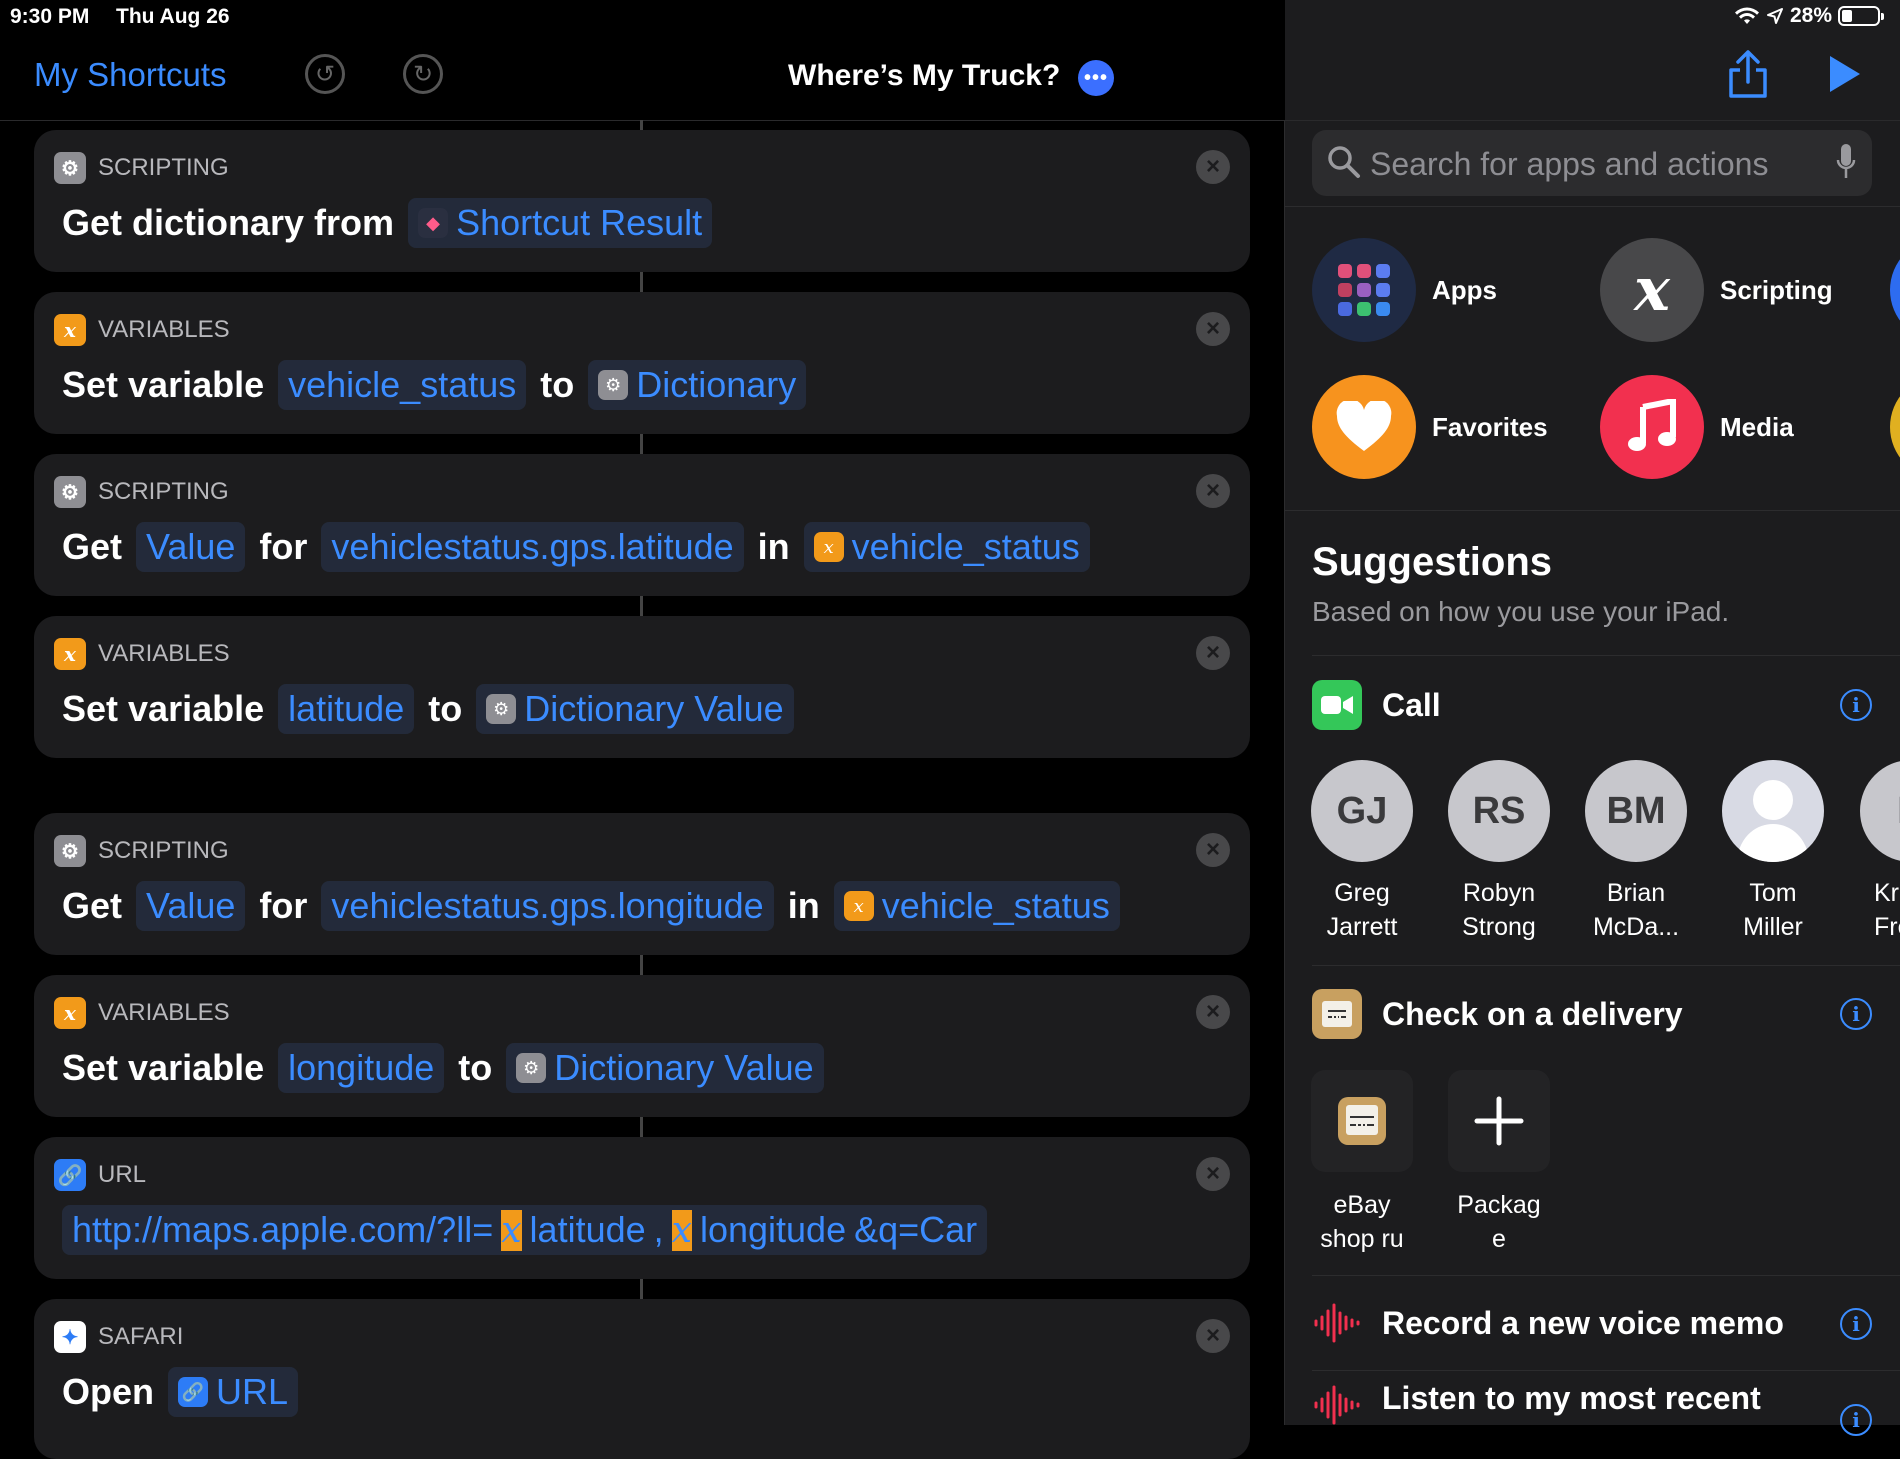 The width and height of the screenshot is (1900, 1459). Describe the element at coordinates (1430, 427) in the screenshot. I see `category-favorites: Favorites` at that location.